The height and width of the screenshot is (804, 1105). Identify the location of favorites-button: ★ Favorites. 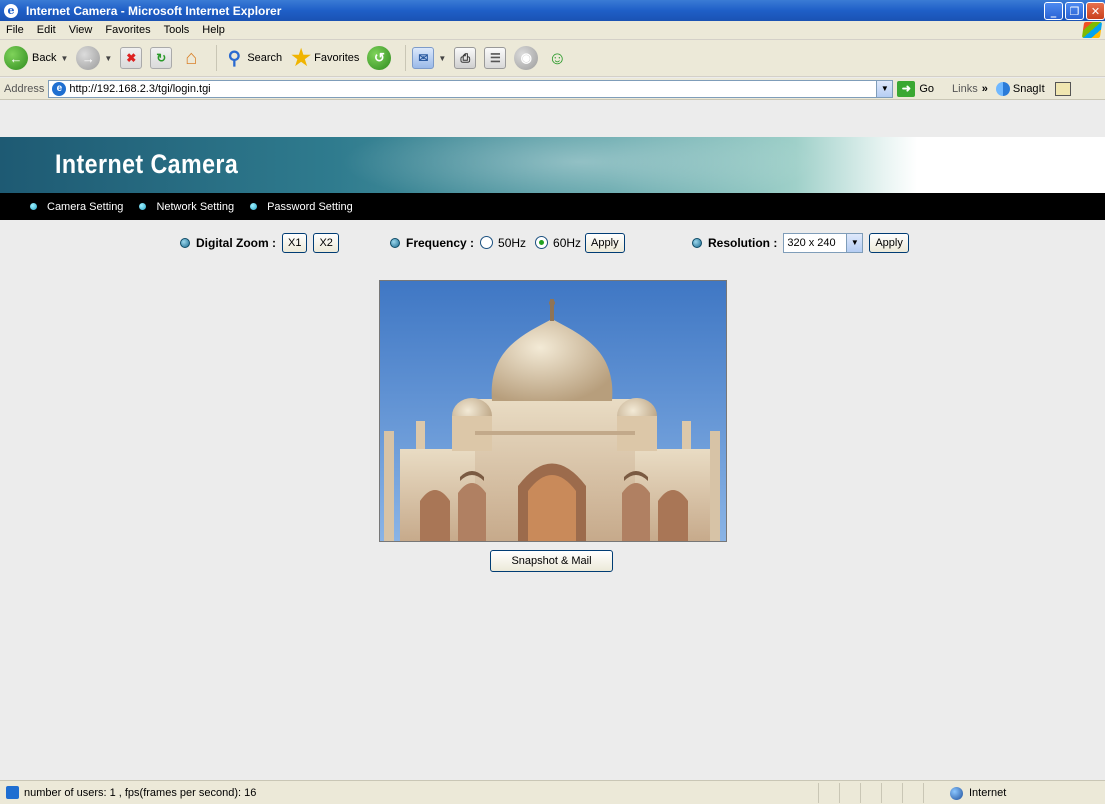
(325, 57).